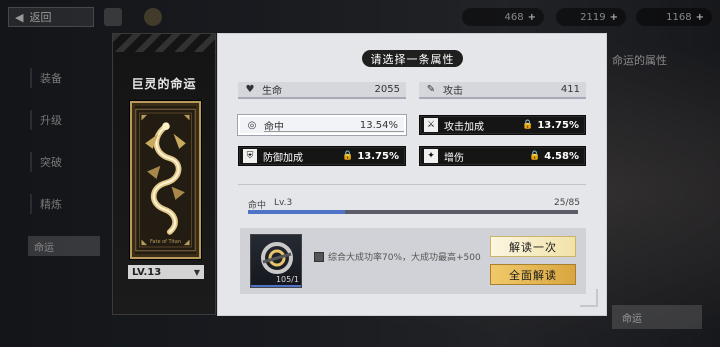 The height and width of the screenshot is (347, 720). I want to click on stat-value: 13.54%, so click(378, 125).